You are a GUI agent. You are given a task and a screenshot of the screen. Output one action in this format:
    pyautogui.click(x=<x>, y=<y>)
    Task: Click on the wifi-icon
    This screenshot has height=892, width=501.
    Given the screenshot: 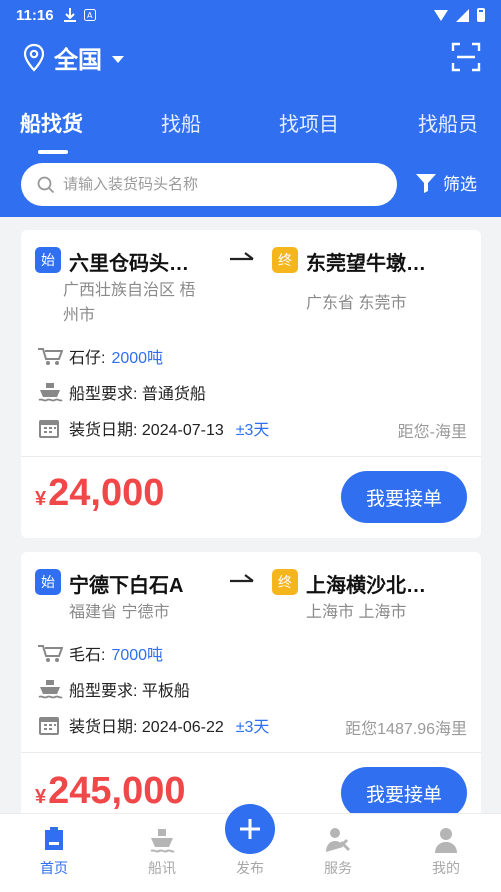 What is the action you would take?
    pyautogui.click(x=441, y=15)
    